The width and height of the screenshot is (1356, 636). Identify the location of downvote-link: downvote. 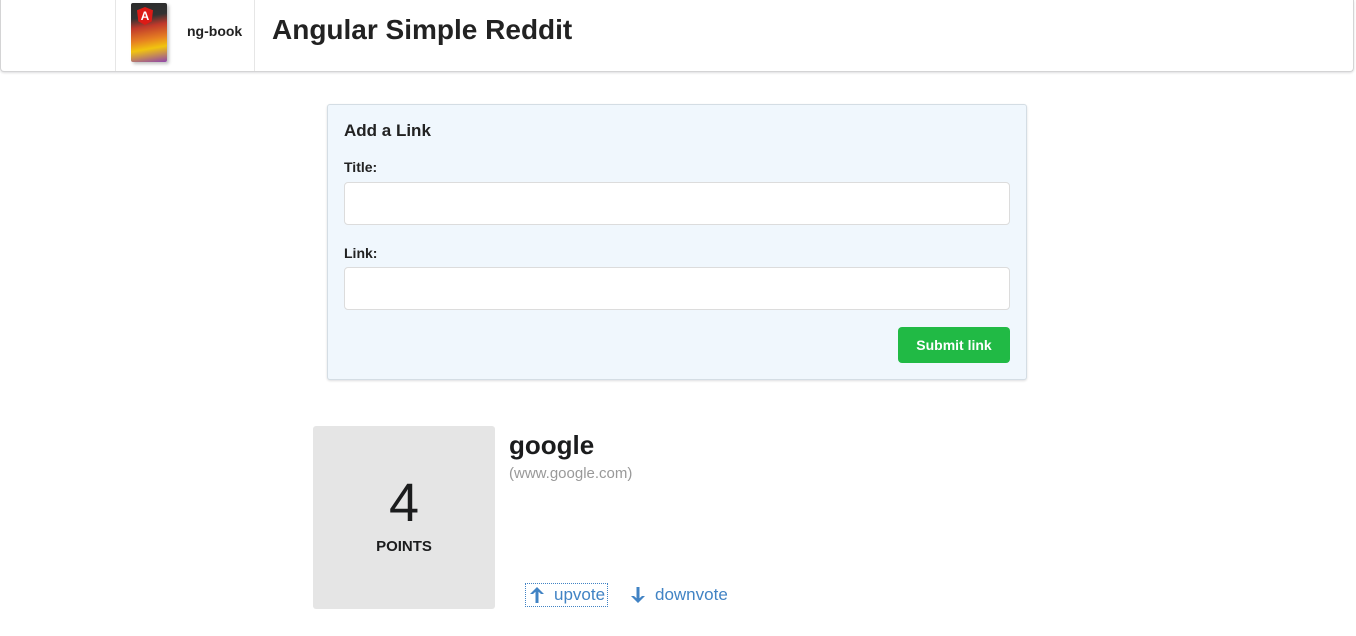
(678, 595).